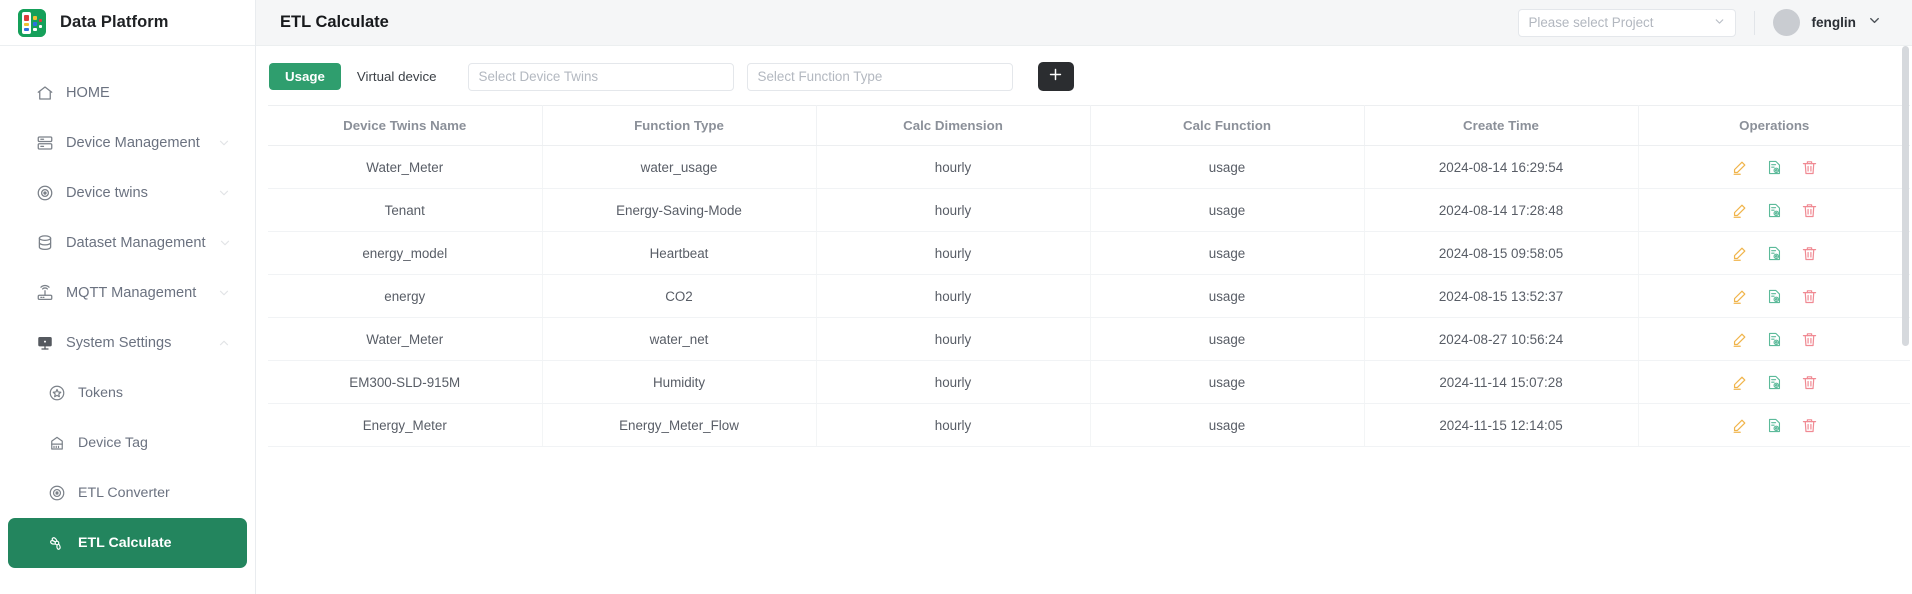  I want to click on col-operations: Operations, so click(1774, 125).